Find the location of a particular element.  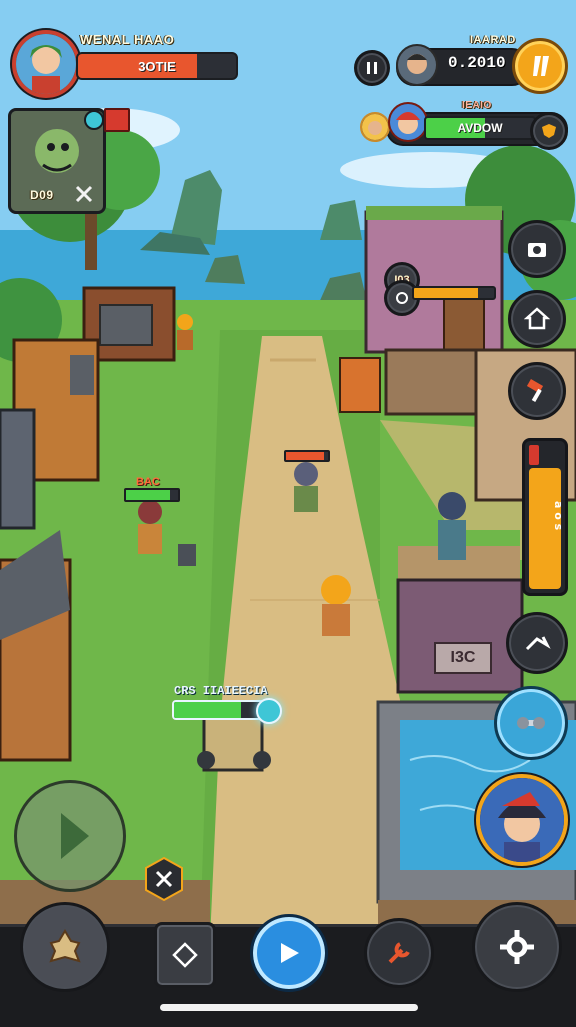

shield-button is located at coordinates (549, 131).